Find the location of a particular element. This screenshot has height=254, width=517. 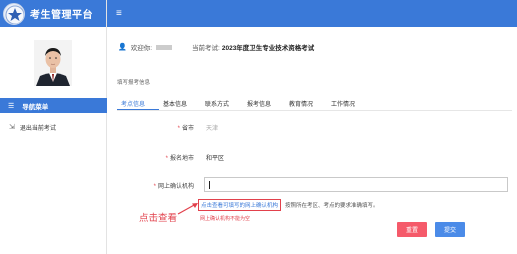

tab-application-info: 报考信息 is located at coordinates (264, 103).